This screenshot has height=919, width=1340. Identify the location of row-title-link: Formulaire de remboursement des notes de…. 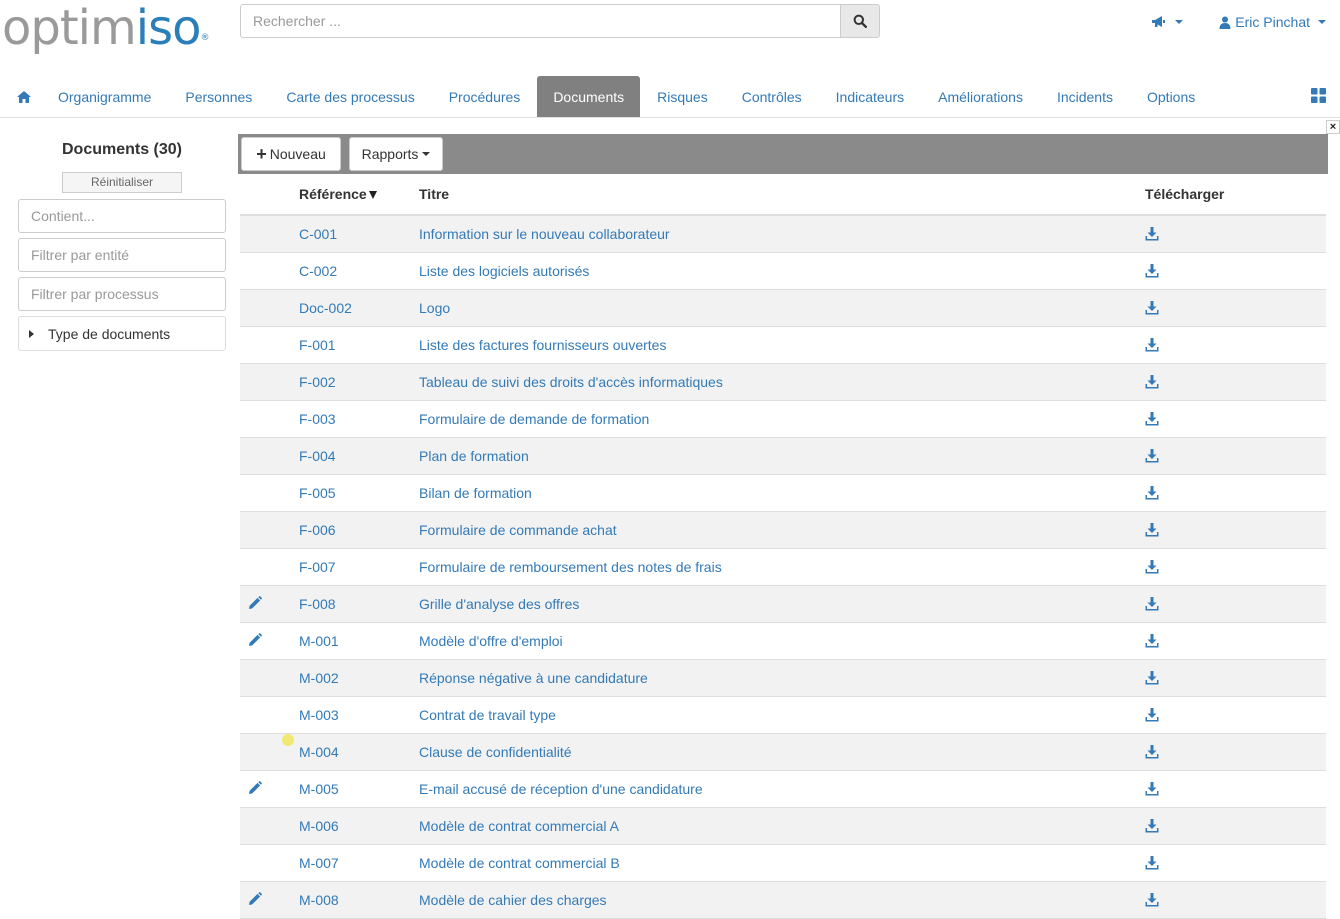
(782, 567).